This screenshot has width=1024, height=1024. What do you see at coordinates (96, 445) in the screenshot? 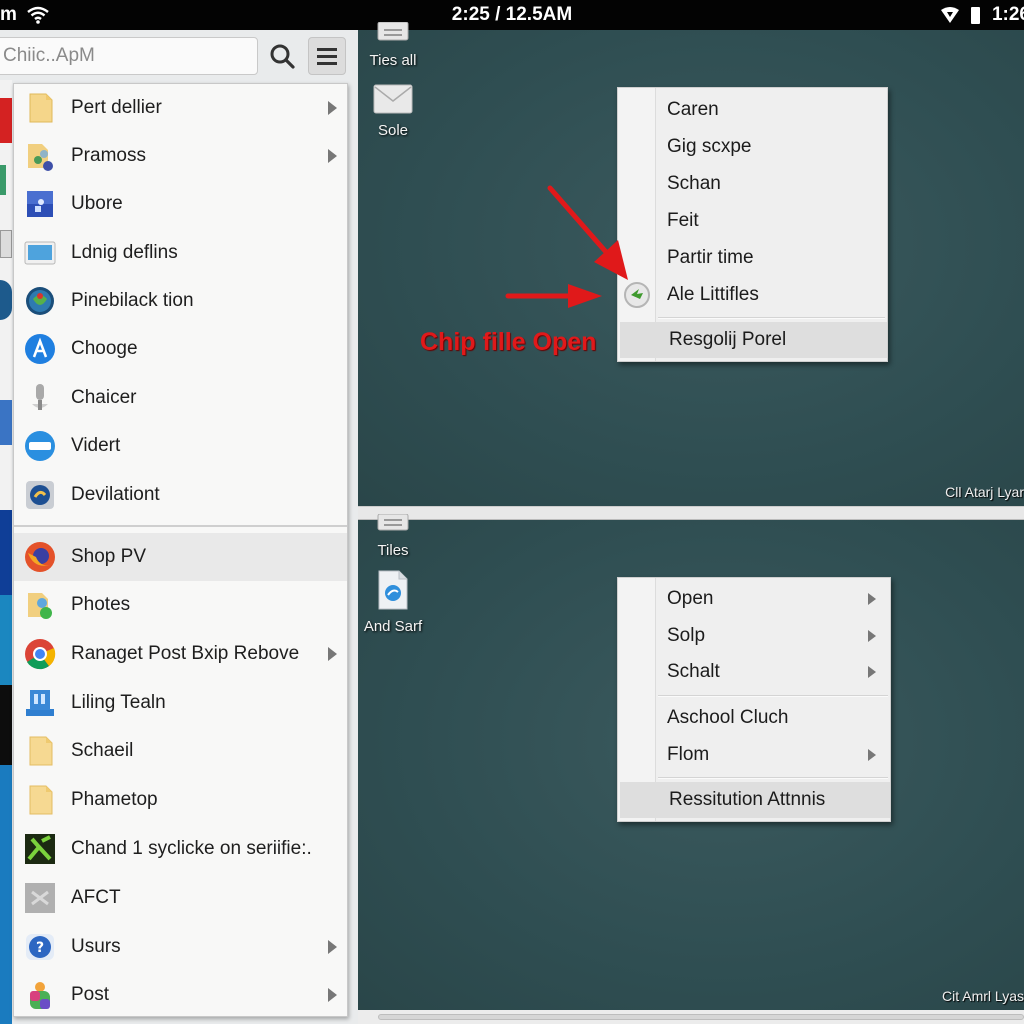
I see `app-list-item-label: Vidert` at bounding box center [96, 445].